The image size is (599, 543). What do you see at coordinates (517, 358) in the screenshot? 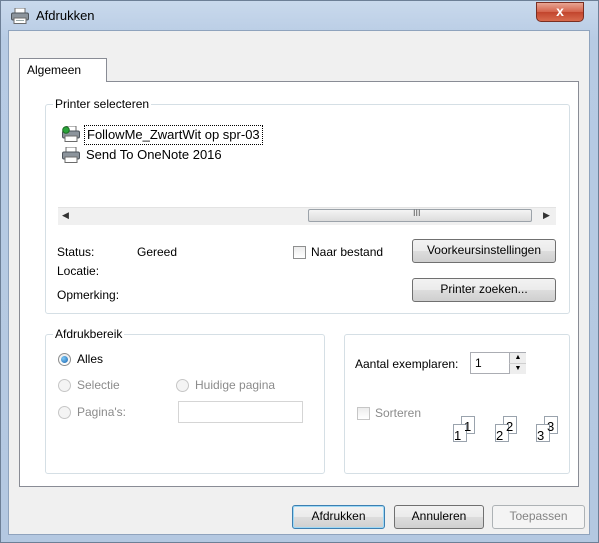
I see `spin-up-icon: ▲` at bounding box center [517, 358].